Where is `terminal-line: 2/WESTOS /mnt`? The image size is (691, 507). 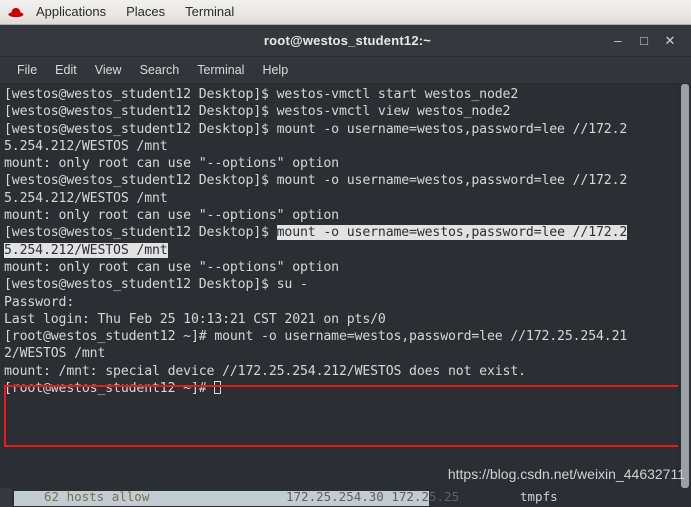
terminal-line: 2/WESTOS /mnt is located at coordinates (340, 353).